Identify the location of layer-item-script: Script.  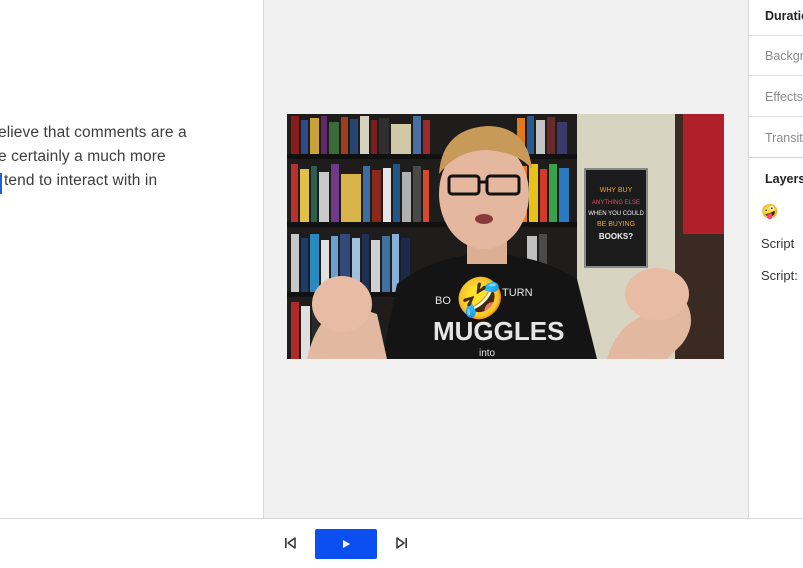
(777, 243).